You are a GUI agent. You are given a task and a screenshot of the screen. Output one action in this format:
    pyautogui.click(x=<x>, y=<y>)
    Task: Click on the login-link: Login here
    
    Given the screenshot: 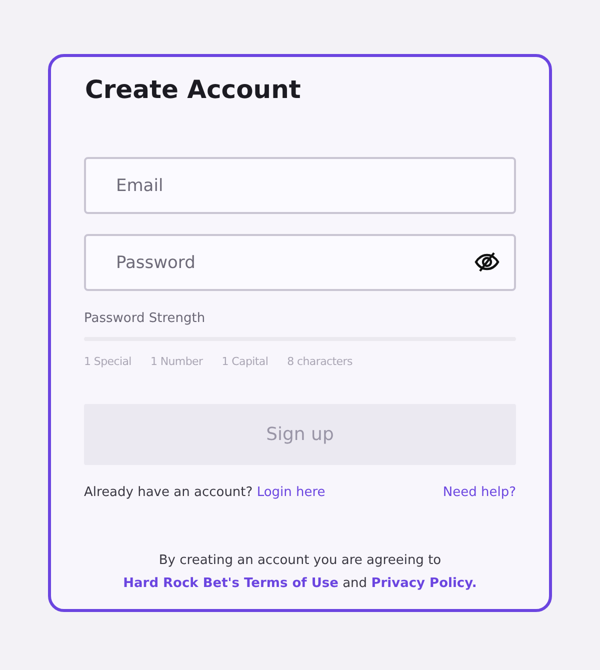 What is the action you would take?
    pyautogui.click(x=291, y=492)
    